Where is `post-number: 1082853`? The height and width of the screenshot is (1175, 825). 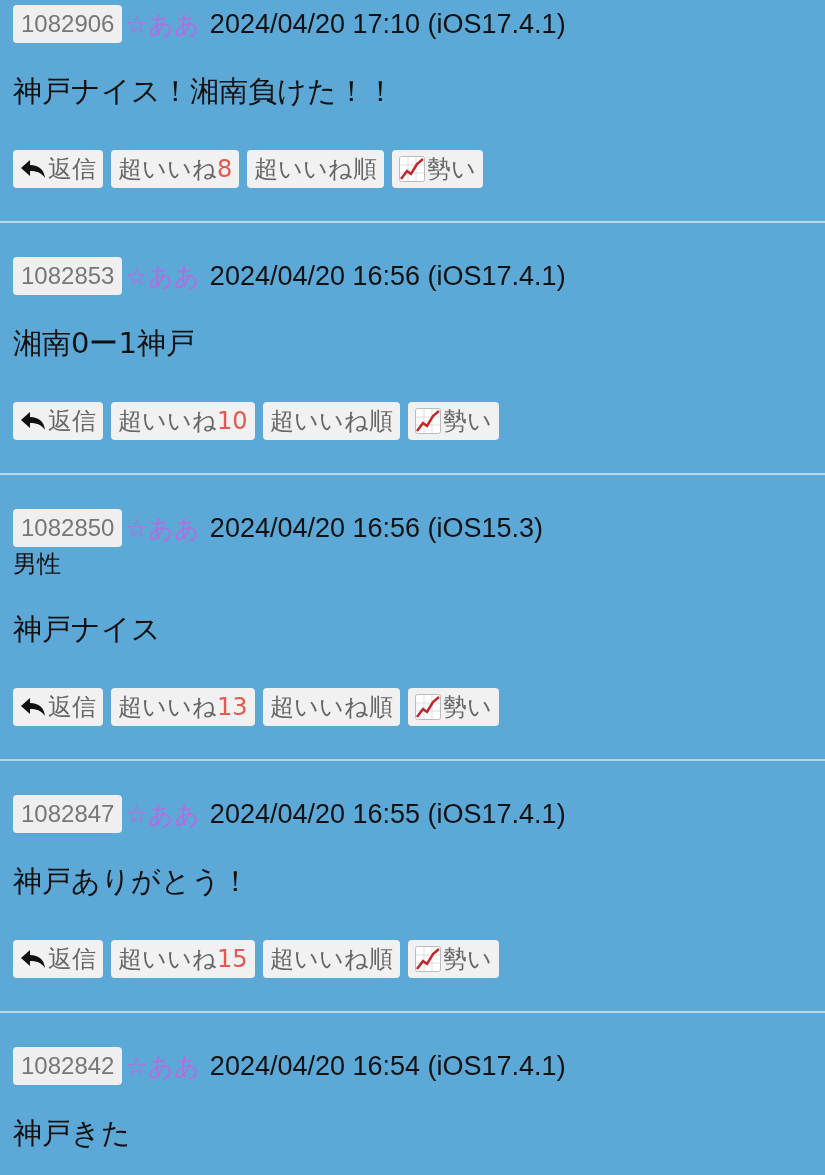
post-number: 1082853 is located at coordinates (68, 276).